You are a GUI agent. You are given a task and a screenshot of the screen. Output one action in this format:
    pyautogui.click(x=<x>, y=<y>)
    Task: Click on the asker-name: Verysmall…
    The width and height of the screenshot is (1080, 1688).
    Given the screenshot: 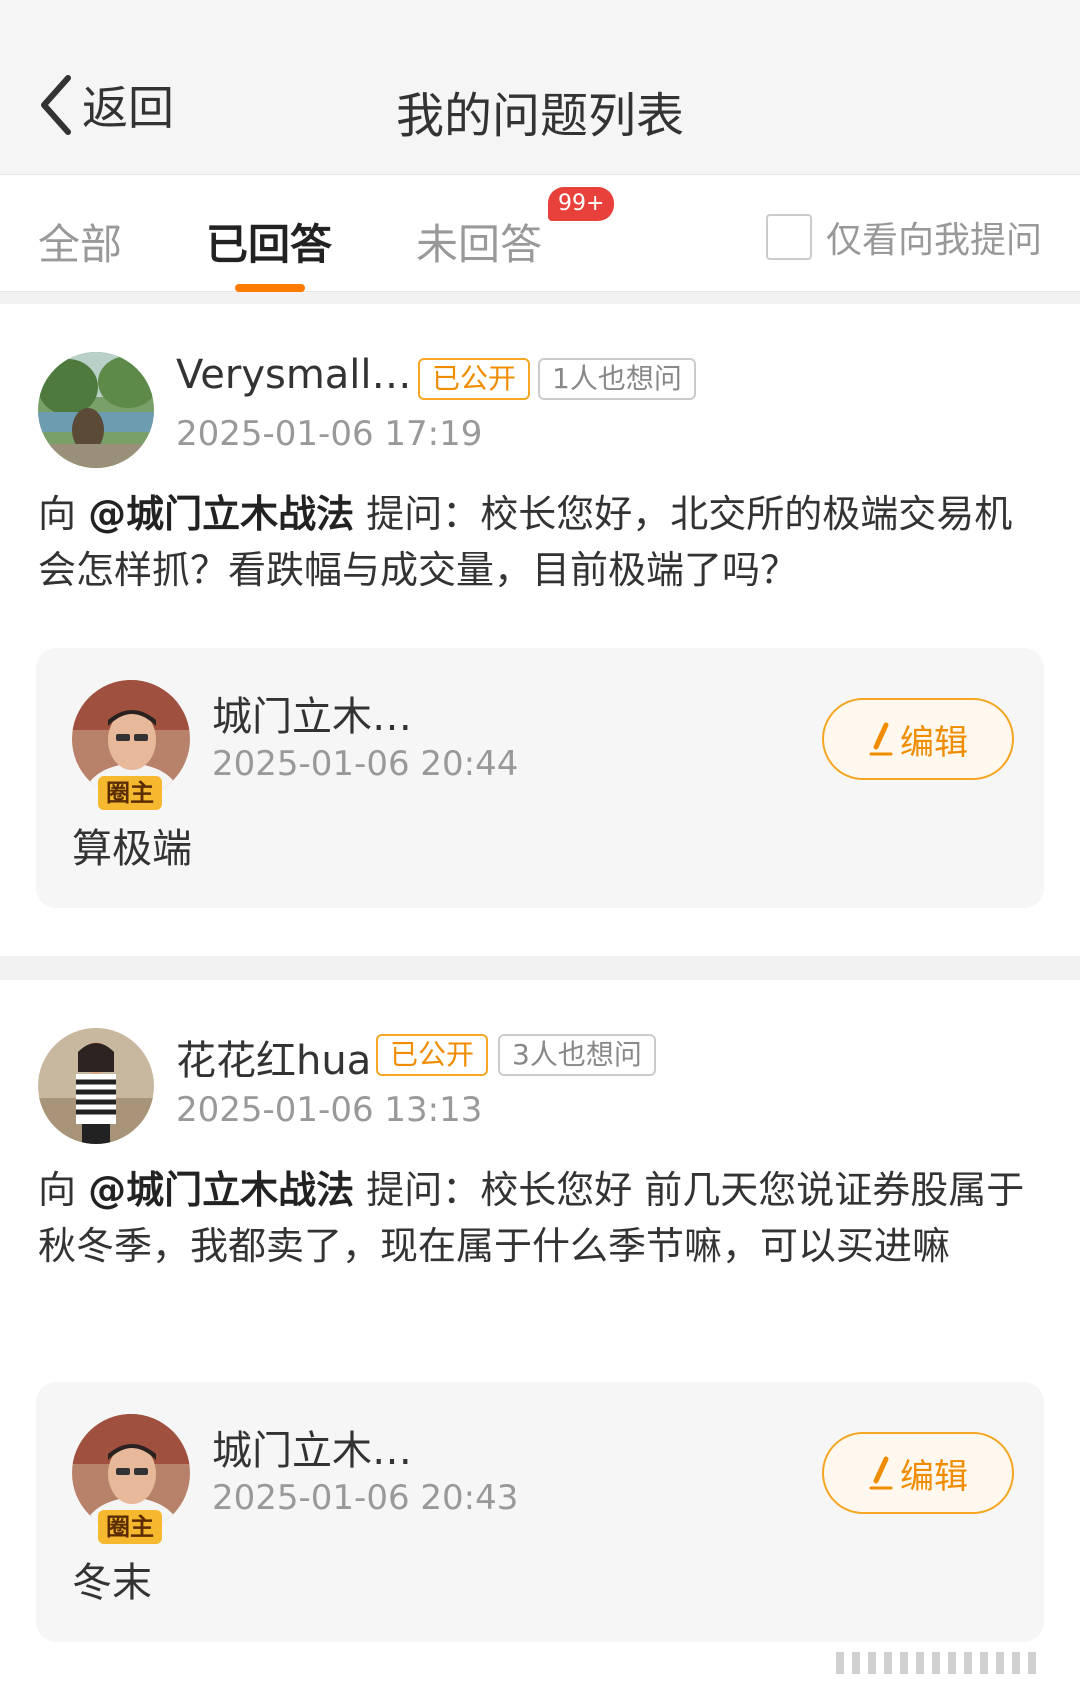 What is the action you would take?
    pyautogui.click(x=294, y=375)
    